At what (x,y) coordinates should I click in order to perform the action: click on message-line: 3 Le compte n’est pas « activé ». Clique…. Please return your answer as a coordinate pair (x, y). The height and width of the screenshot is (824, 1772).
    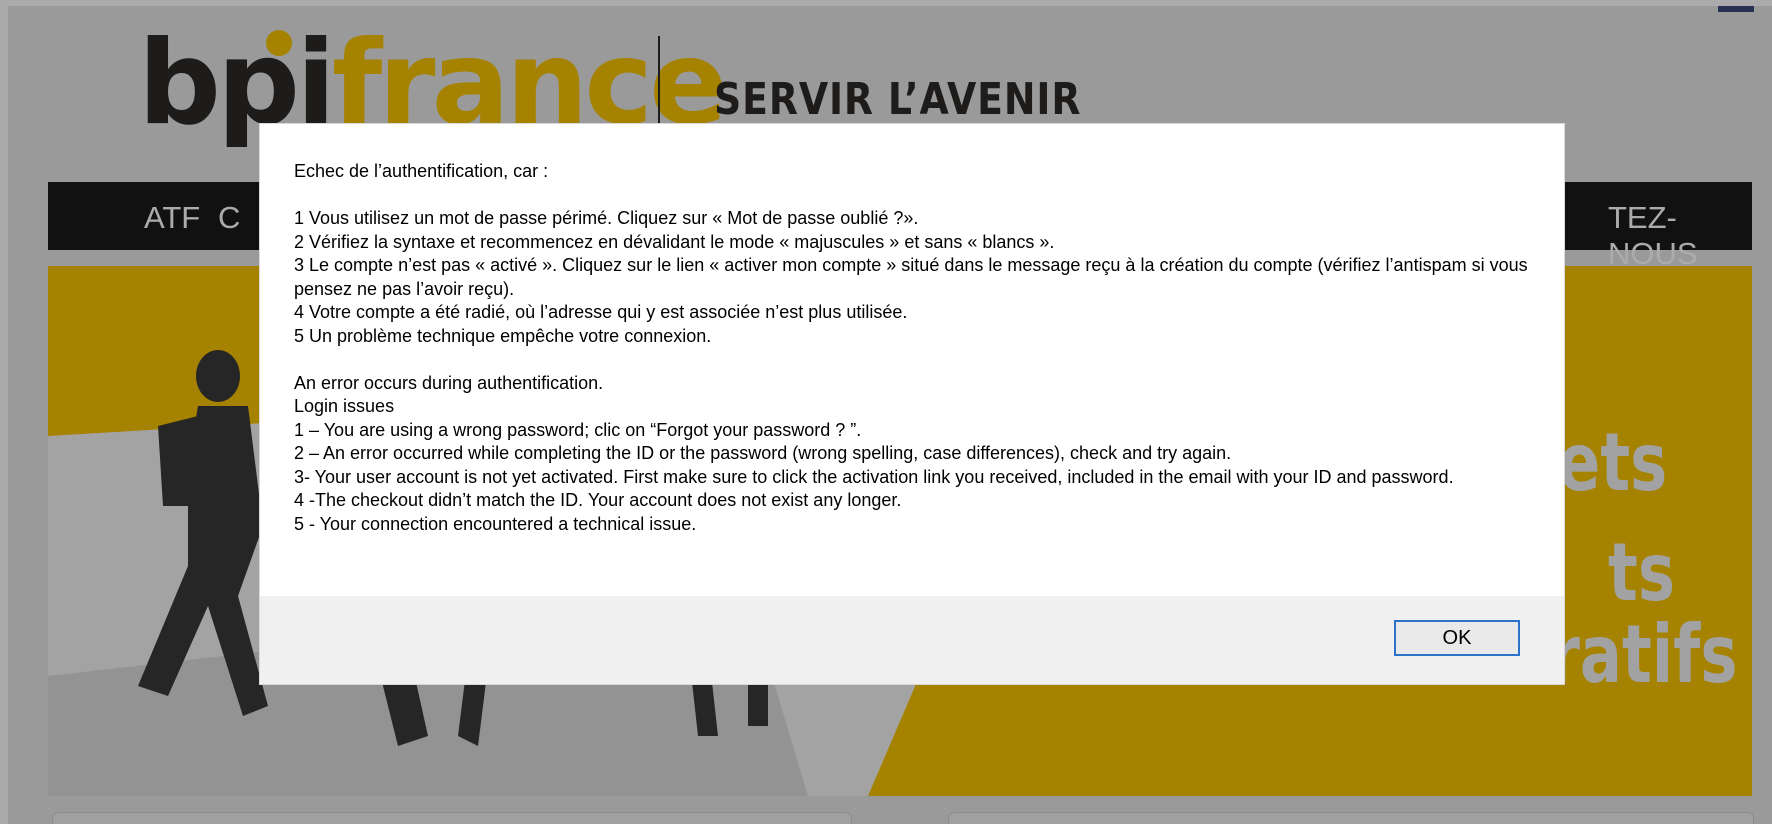
    Looking at the image, I should click on (911, 277).